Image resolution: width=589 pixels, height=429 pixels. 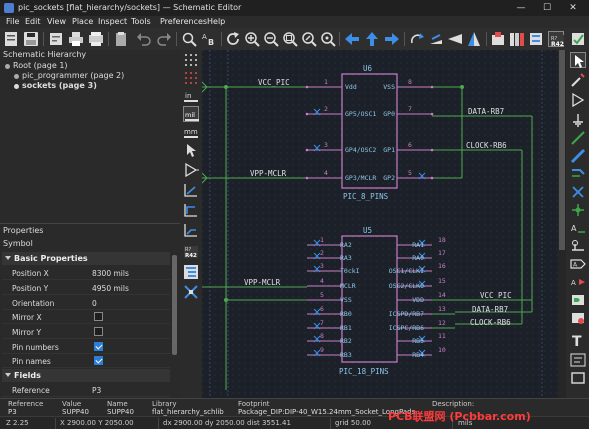 I want to click on wire-angle-90-icon, so click(x=191, y=210).